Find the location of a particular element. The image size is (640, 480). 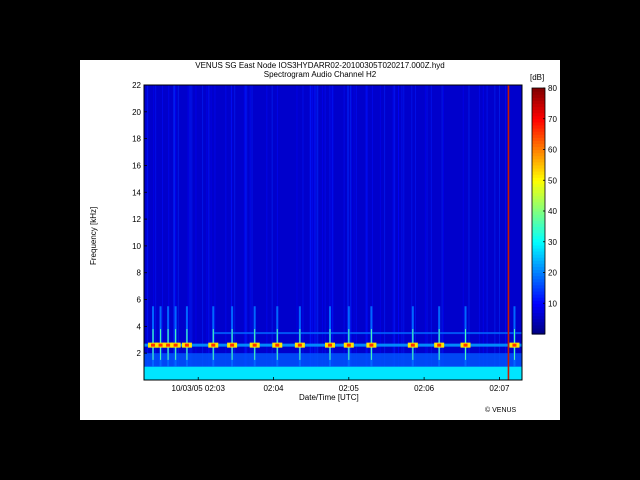

x-tick-label: 10/03/05 02:03 is located at coordinates (199, 388).